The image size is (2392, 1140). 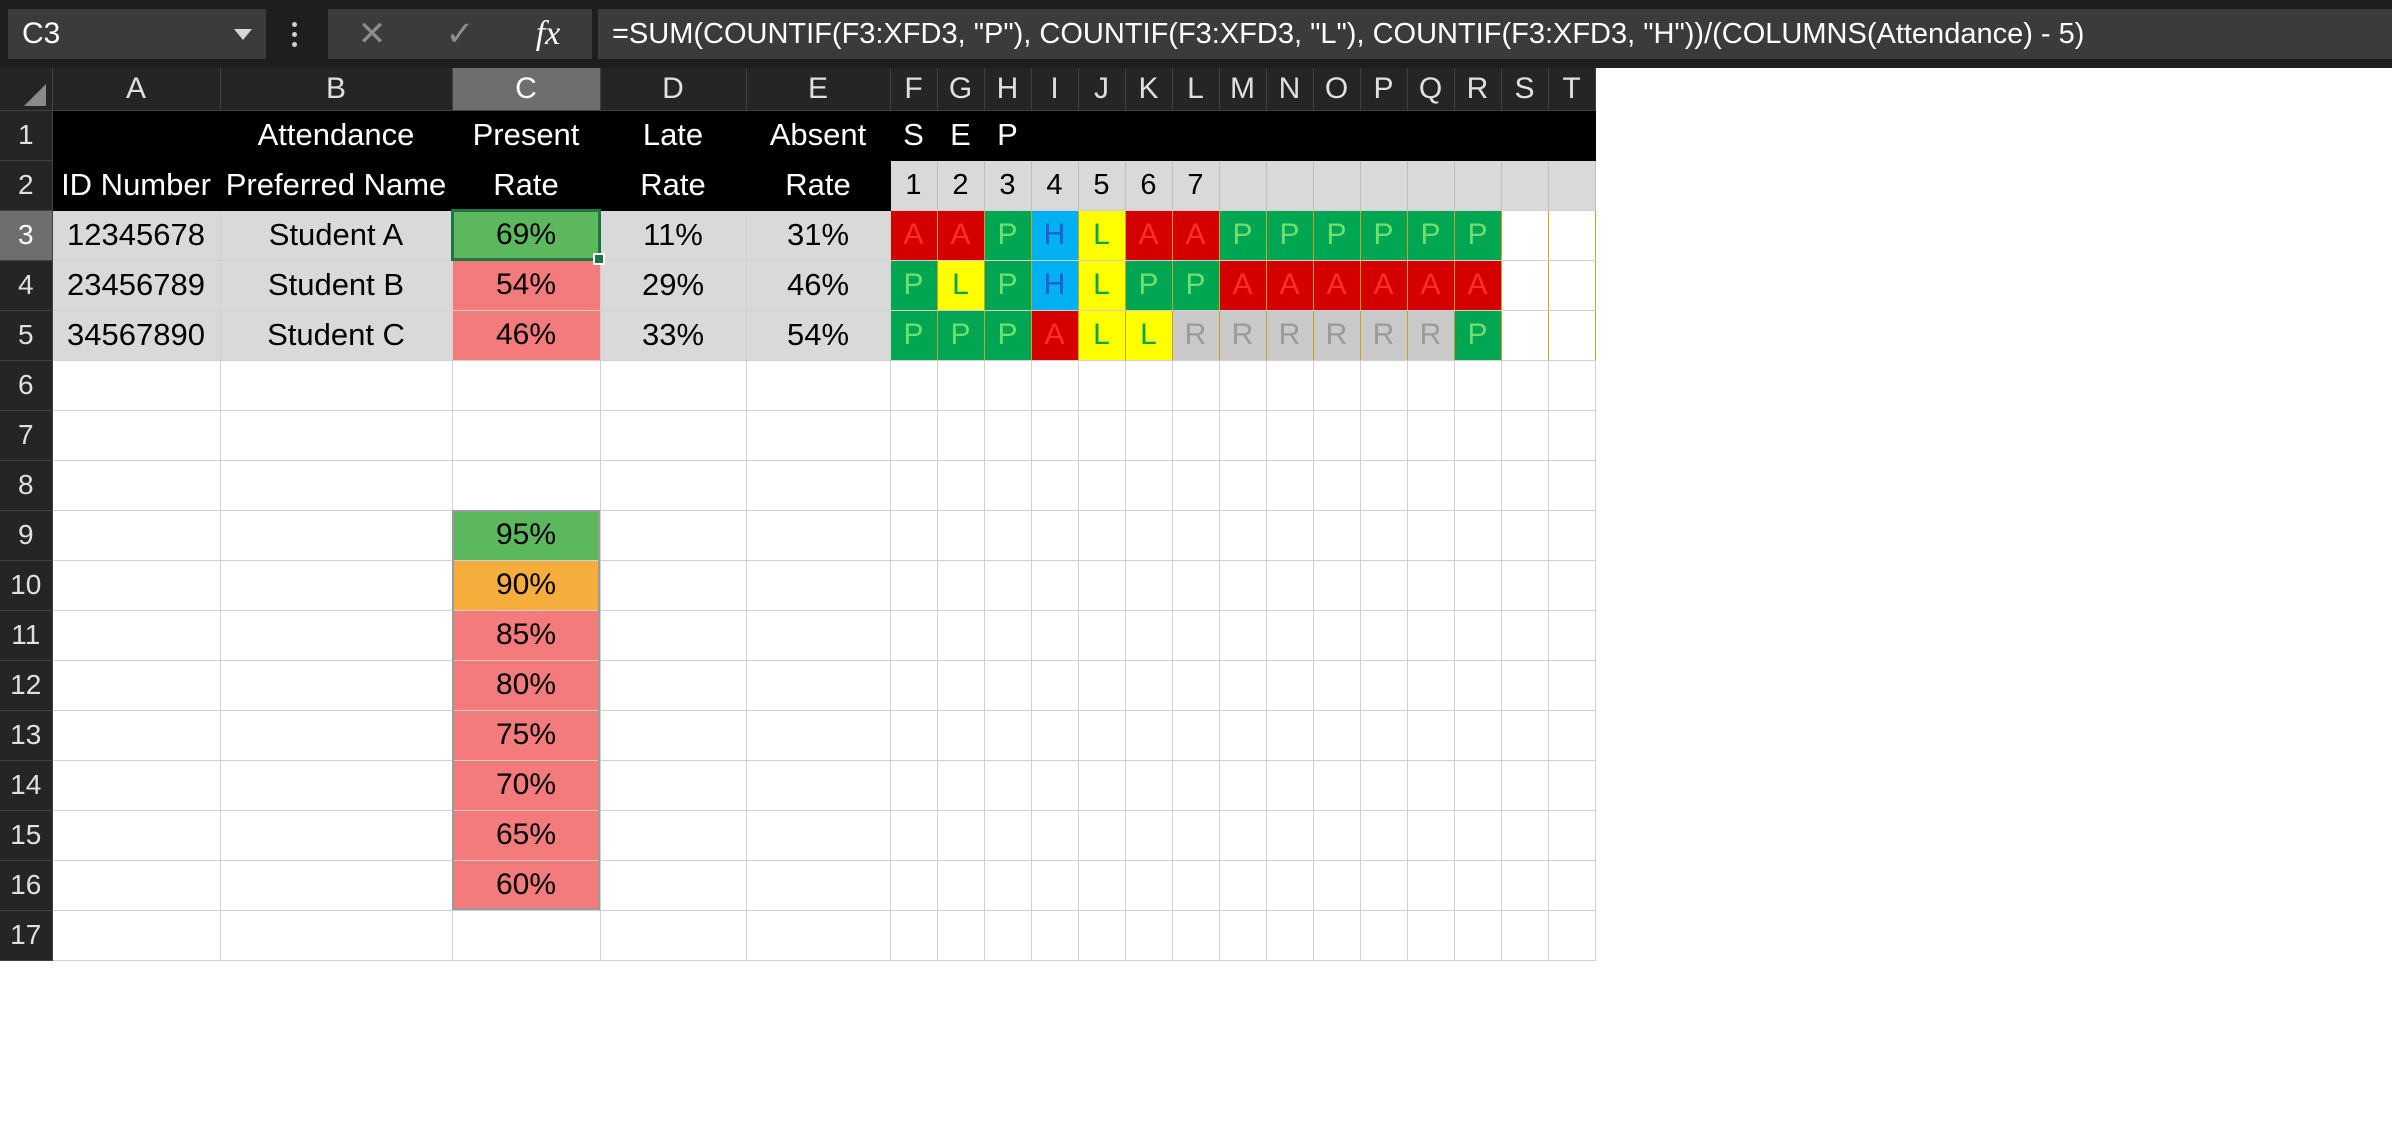 I want to click on cell-T16, so click(x=1572, y=885).